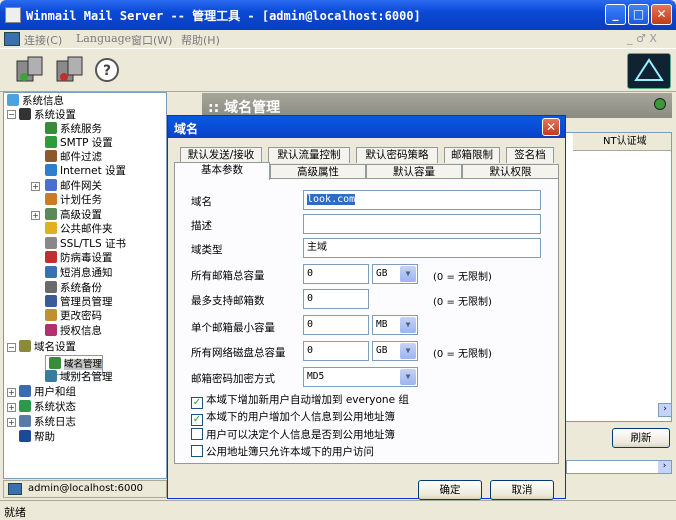 This screenshot has width=676, height=520. I want to click on add-to-public-addressbook-checkbox: ✓ 本域下的用户增加个人信息到公用地址簿, so click(293, 418).